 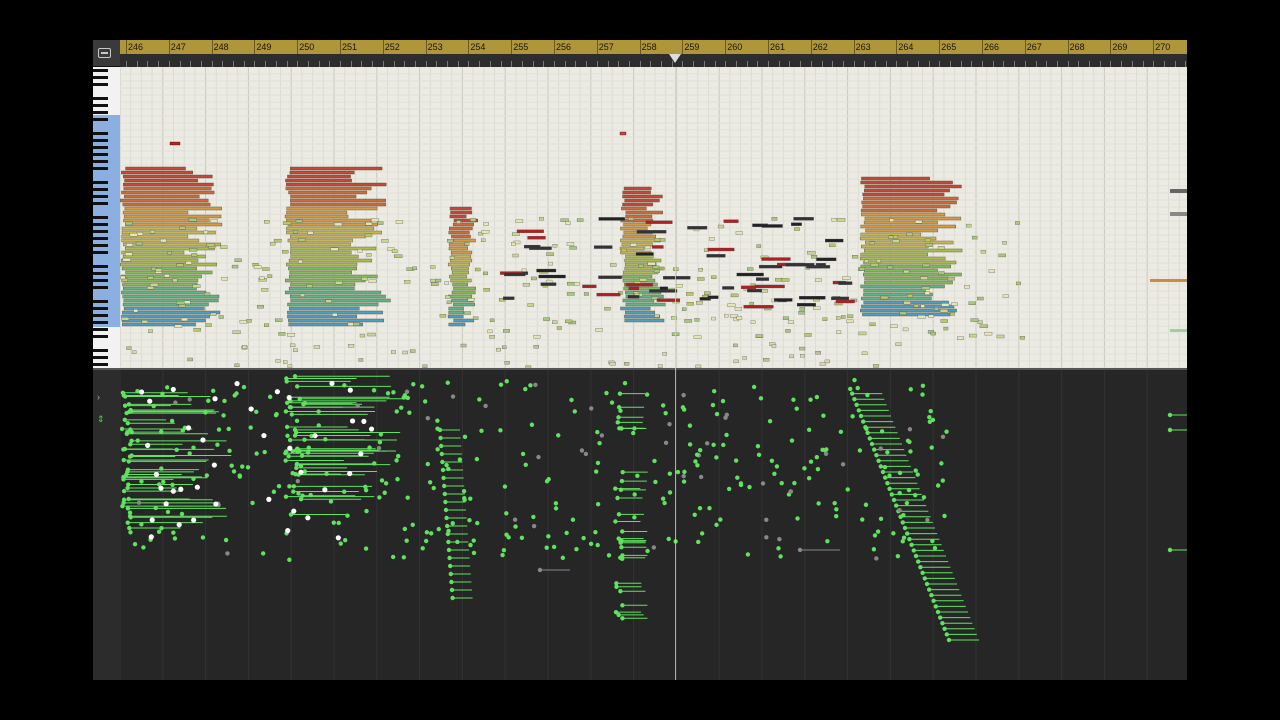 I want to click on up-down-arrows-icon: ⇕, so click(x=101, y=419).